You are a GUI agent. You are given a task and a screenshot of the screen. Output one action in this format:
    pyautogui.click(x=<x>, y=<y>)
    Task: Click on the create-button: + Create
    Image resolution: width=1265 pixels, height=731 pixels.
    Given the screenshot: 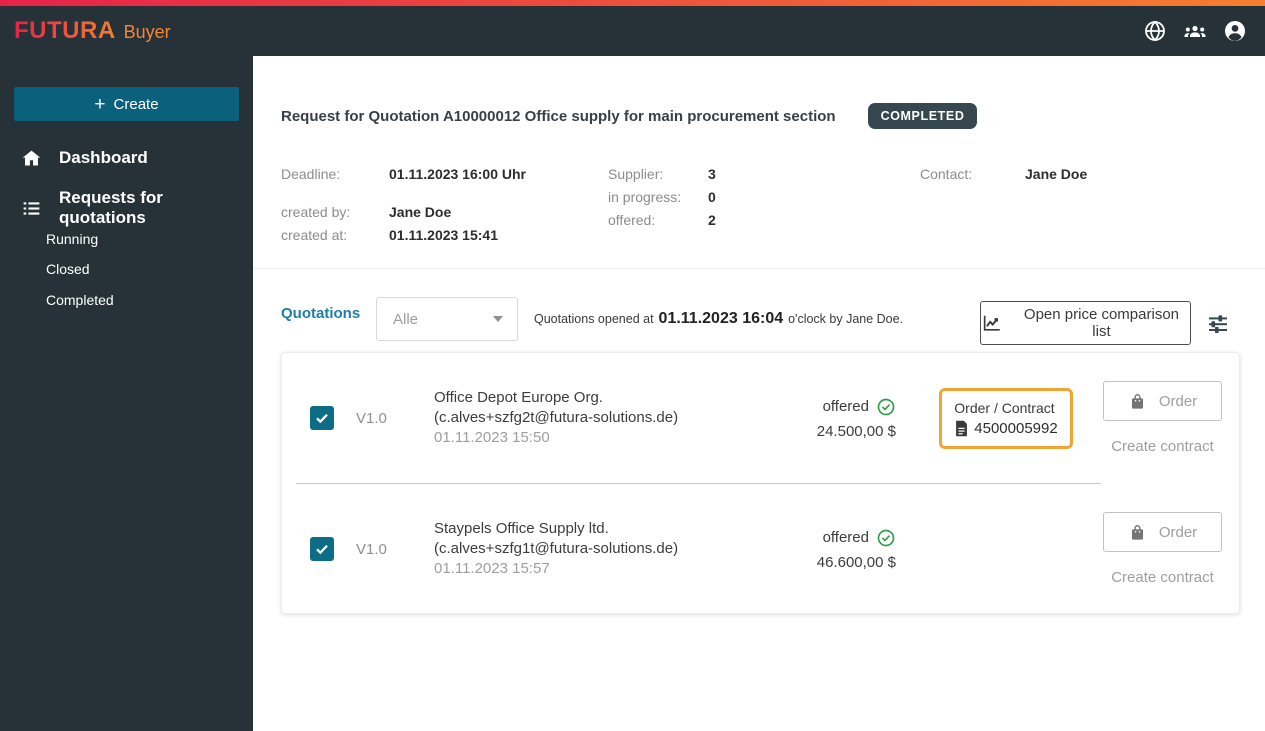 What is the action you would take?
    pyautogui.click(x=126, y=104)
    